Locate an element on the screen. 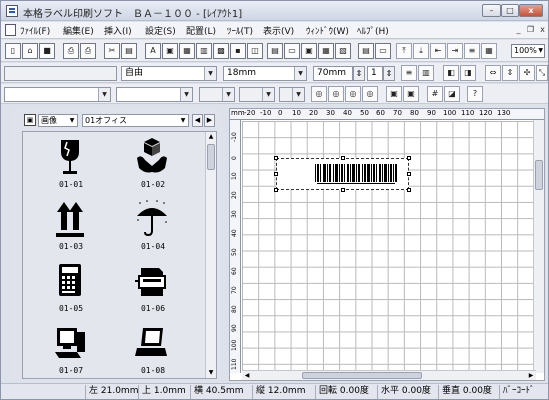  grid-icon: # is located at coordinates (435, 94).